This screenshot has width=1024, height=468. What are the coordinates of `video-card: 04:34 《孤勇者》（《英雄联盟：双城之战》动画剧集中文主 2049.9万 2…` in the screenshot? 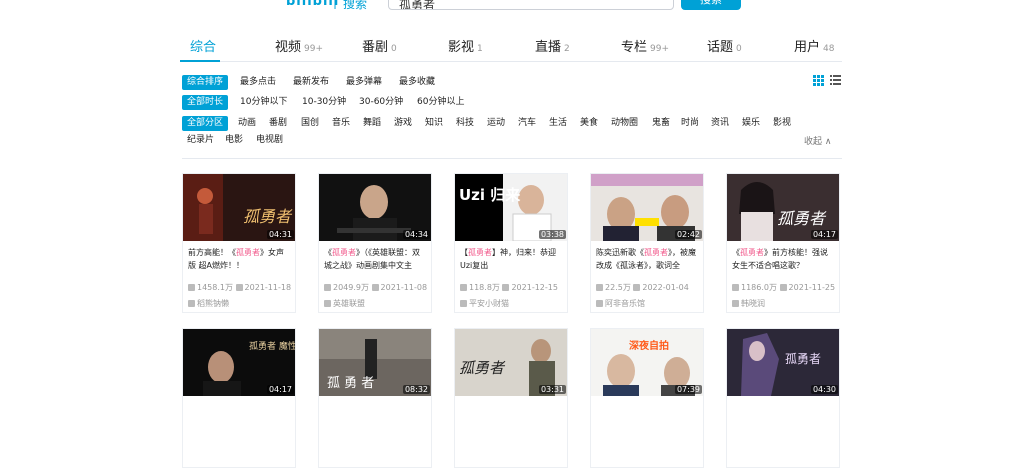 It's located at (375, 243).